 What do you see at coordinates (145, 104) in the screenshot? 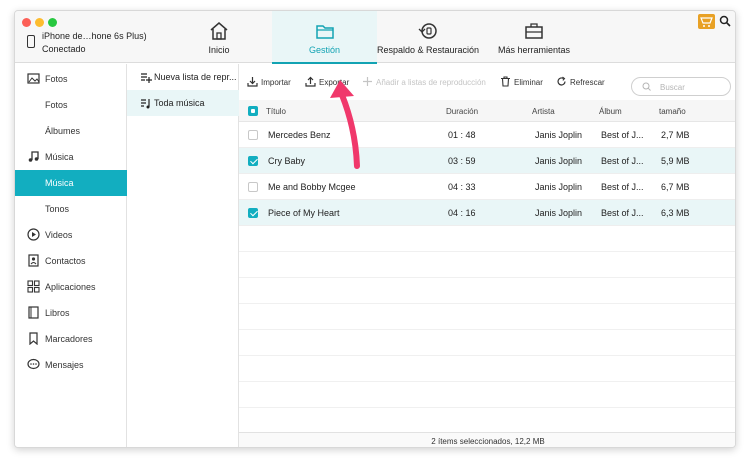
I see `music-list-icon` at bounding box center [145, 104].